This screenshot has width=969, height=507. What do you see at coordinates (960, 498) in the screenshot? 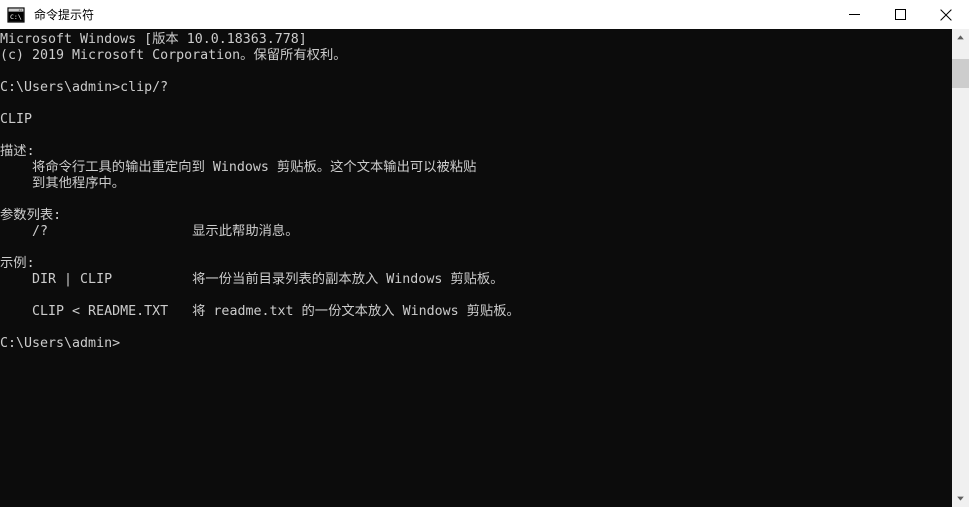
I see `scroll-down-icon` at bounding box center [960, 498].